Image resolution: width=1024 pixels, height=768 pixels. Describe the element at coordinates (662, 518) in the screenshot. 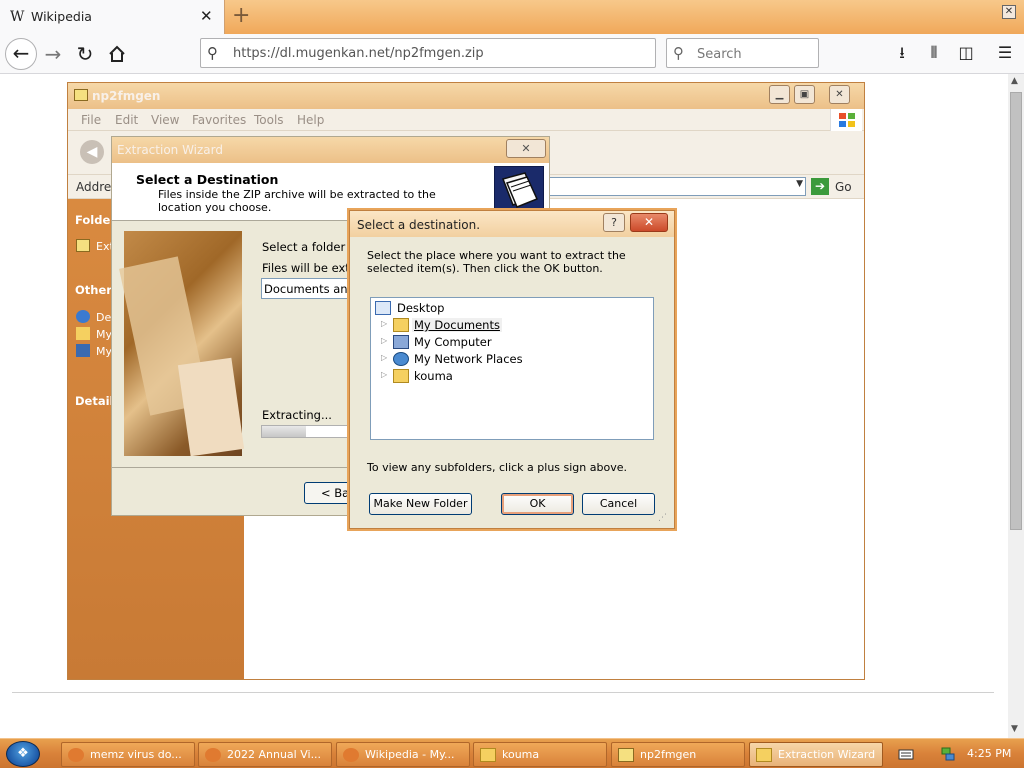

I see `resize-grip-icon: ⋰` at that location.